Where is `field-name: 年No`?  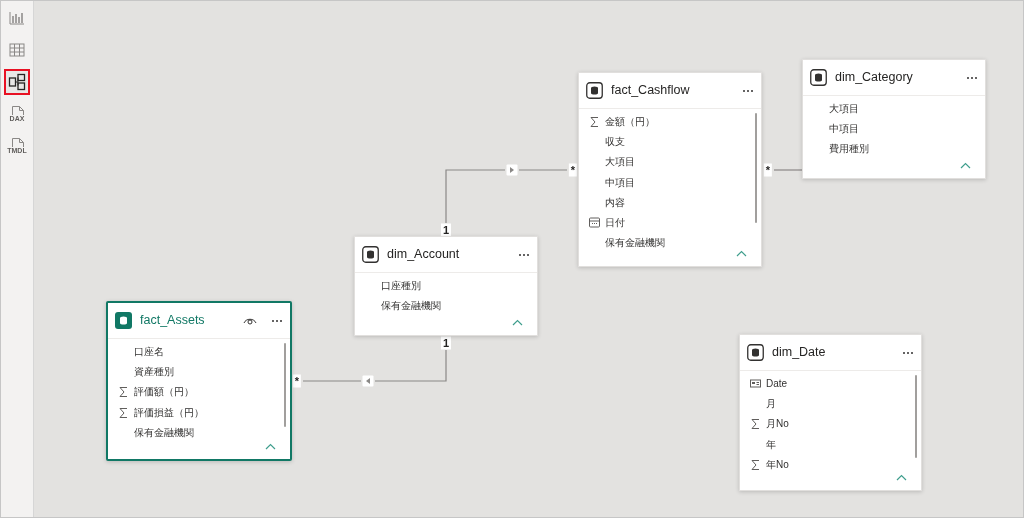 field-name: 年No is located at coordinates (777, 464).